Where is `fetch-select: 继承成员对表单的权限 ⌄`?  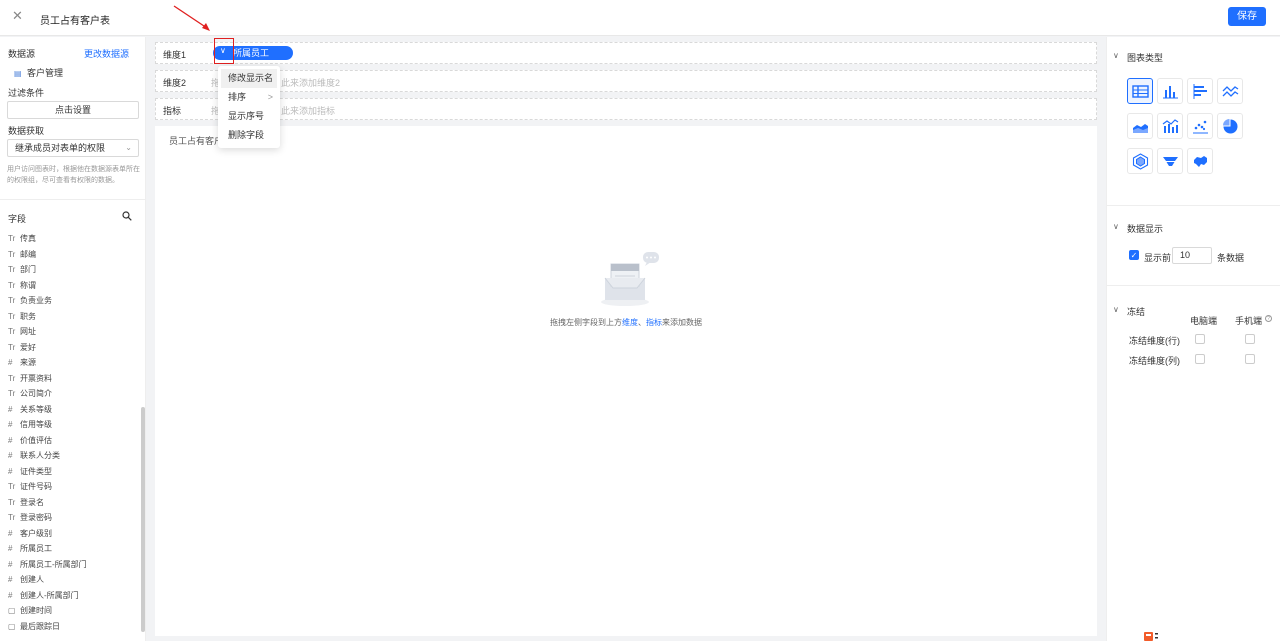
fetch-select: 继承成员对表单的权限 ⌄ is located at coordinates (73, 148).